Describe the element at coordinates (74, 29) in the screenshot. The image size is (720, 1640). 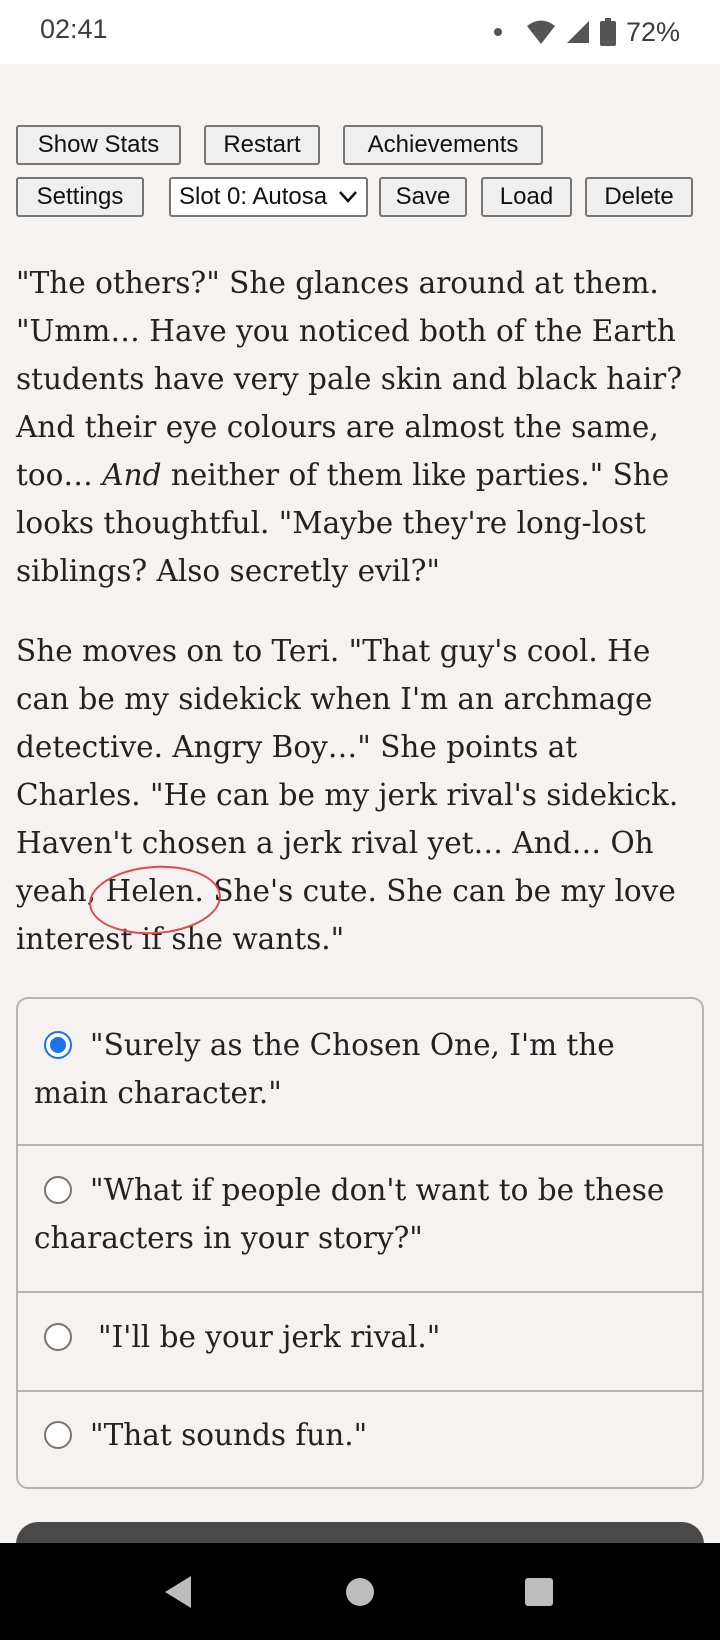
I see `status-time: 02:41` at that location.